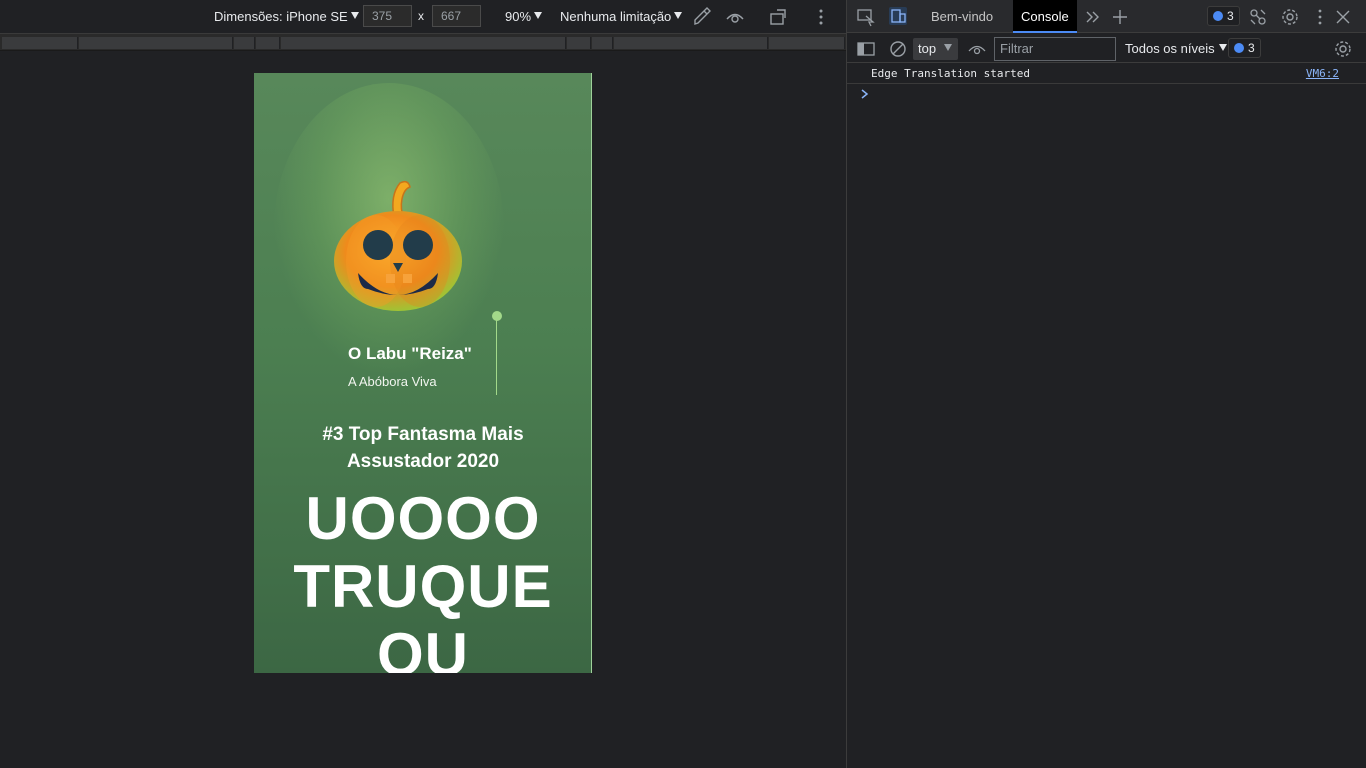 This screenshot has width=1366, height=768. What do you see at coordinates (701, 17) in the screenshot?
I see `sensor-pen-icon` at bounding box center [701, 17].